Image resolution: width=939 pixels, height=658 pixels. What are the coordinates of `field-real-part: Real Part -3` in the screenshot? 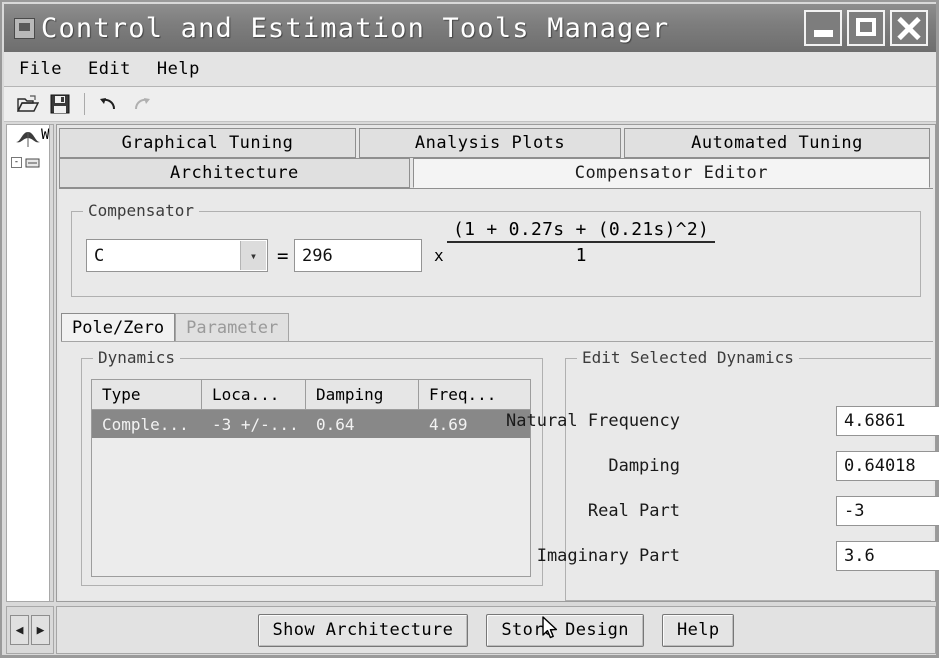 It's located at (752, 511).